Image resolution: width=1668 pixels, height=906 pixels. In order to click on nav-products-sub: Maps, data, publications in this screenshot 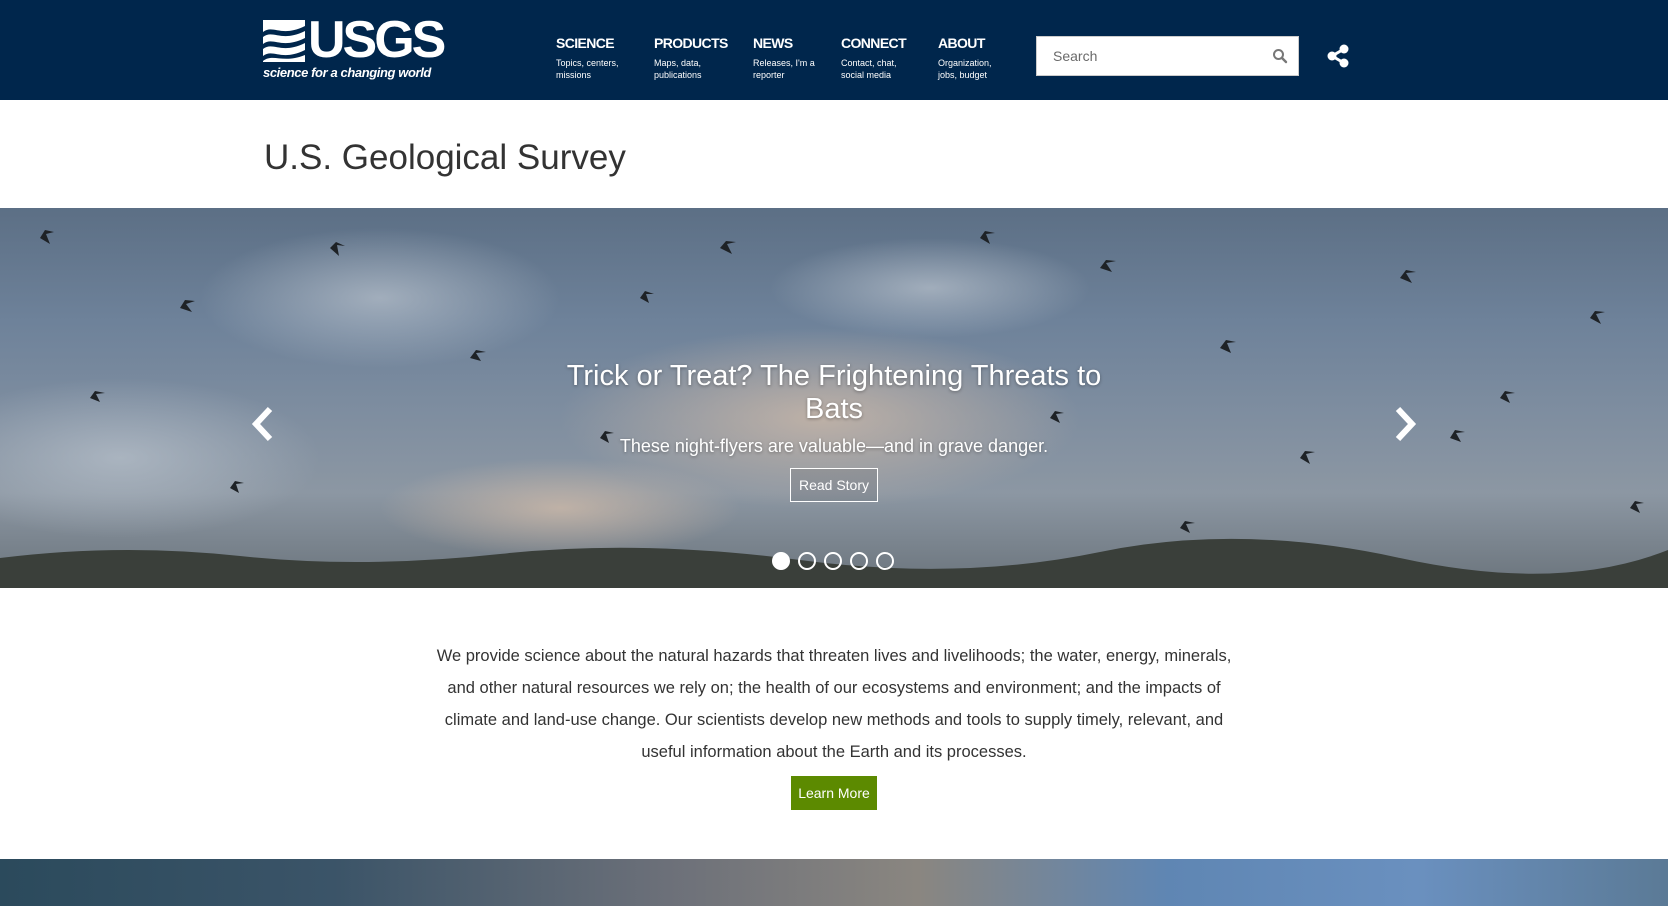, I will do `click(678, 69)`.